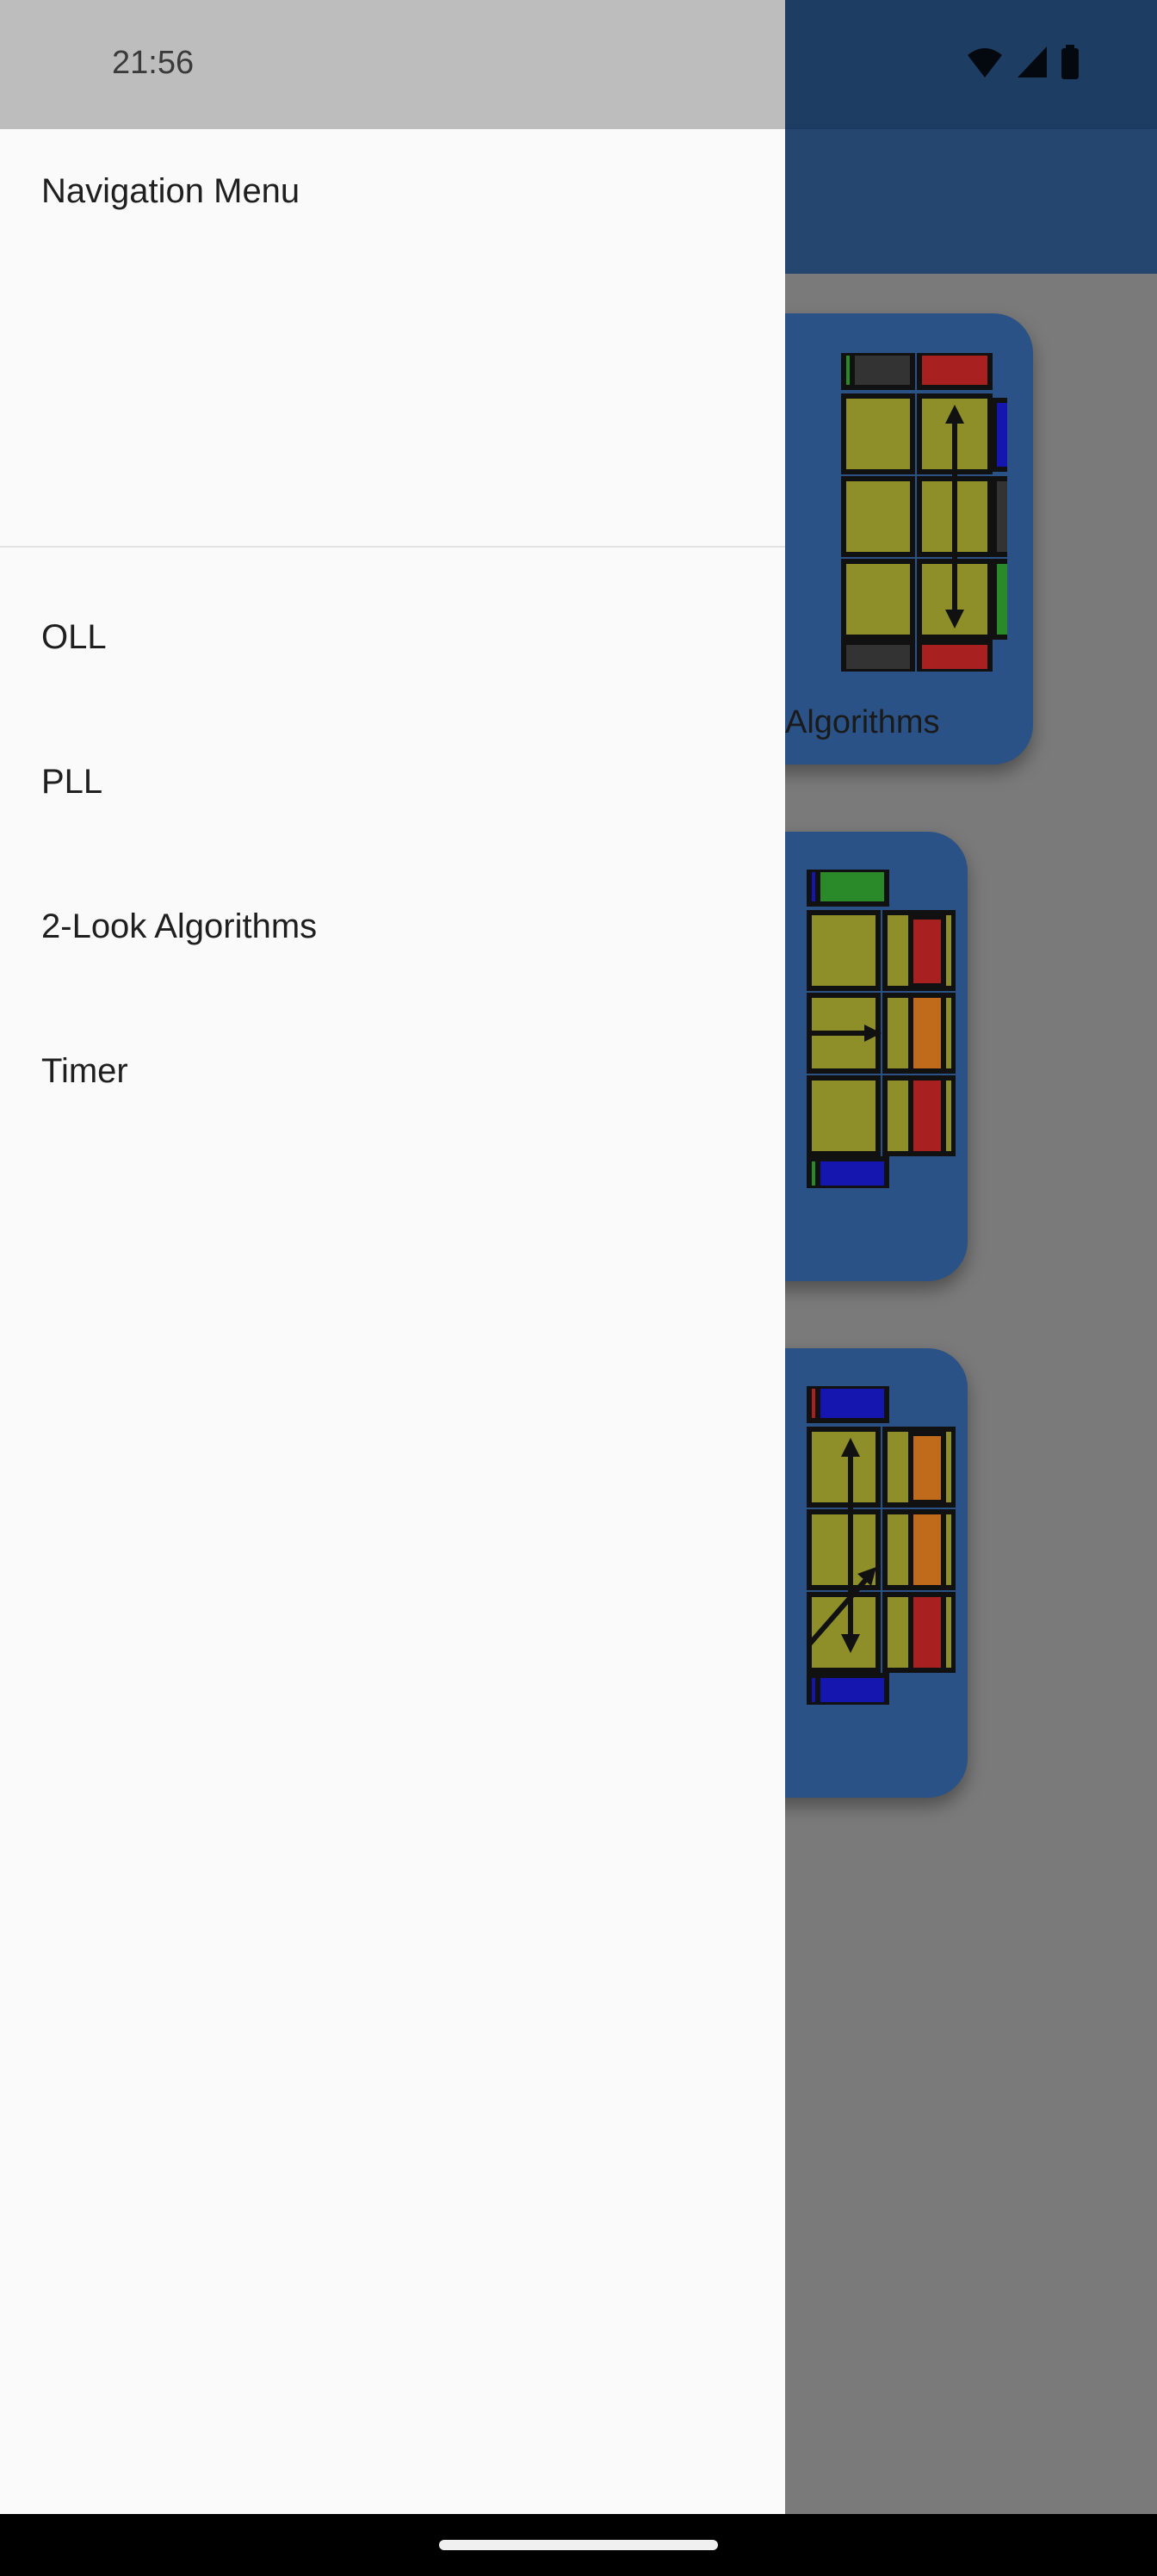  Describe the element at coordinates (84, 1071) in the screenshot. I see `menu-item-label: Timer` at that location.